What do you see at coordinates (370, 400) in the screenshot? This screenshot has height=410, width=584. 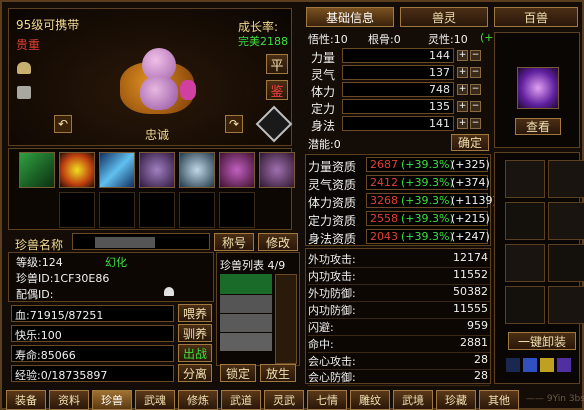 I see `tab-diaowen: 雕纹` at bounding box center [370, 400].